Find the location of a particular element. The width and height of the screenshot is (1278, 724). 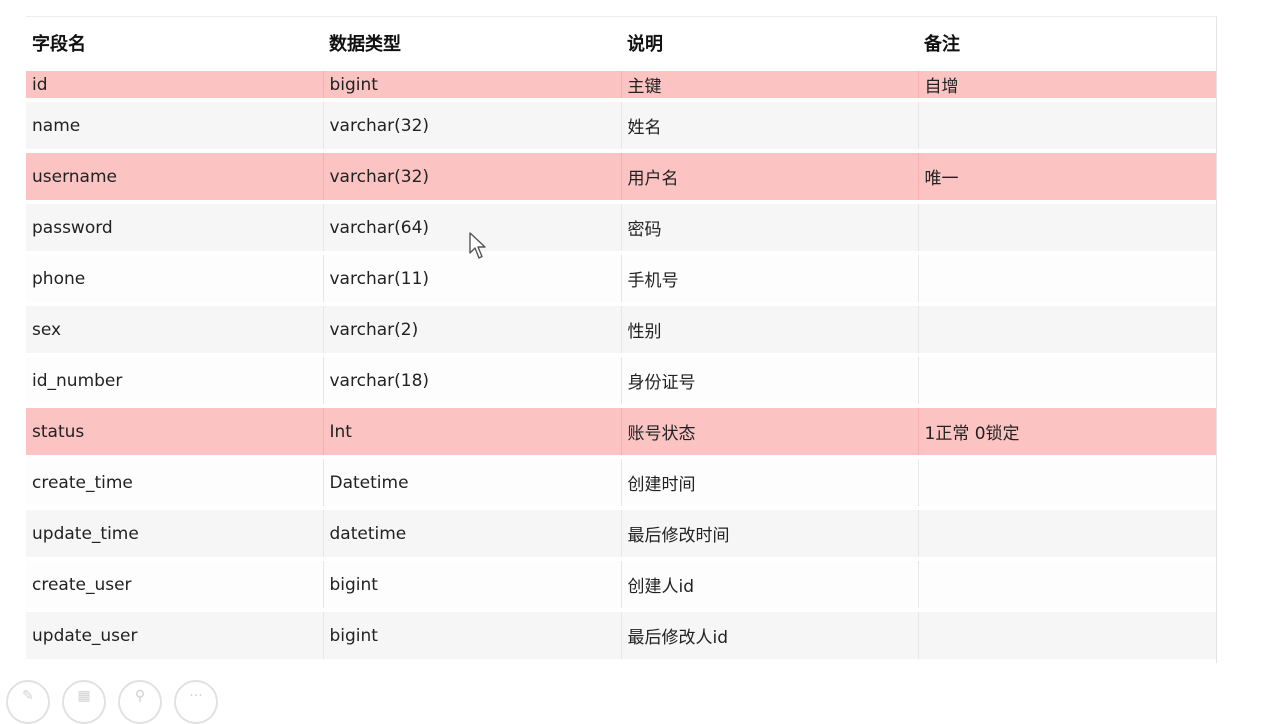

cell-description: 密码 is located at coordinates (769, 228).